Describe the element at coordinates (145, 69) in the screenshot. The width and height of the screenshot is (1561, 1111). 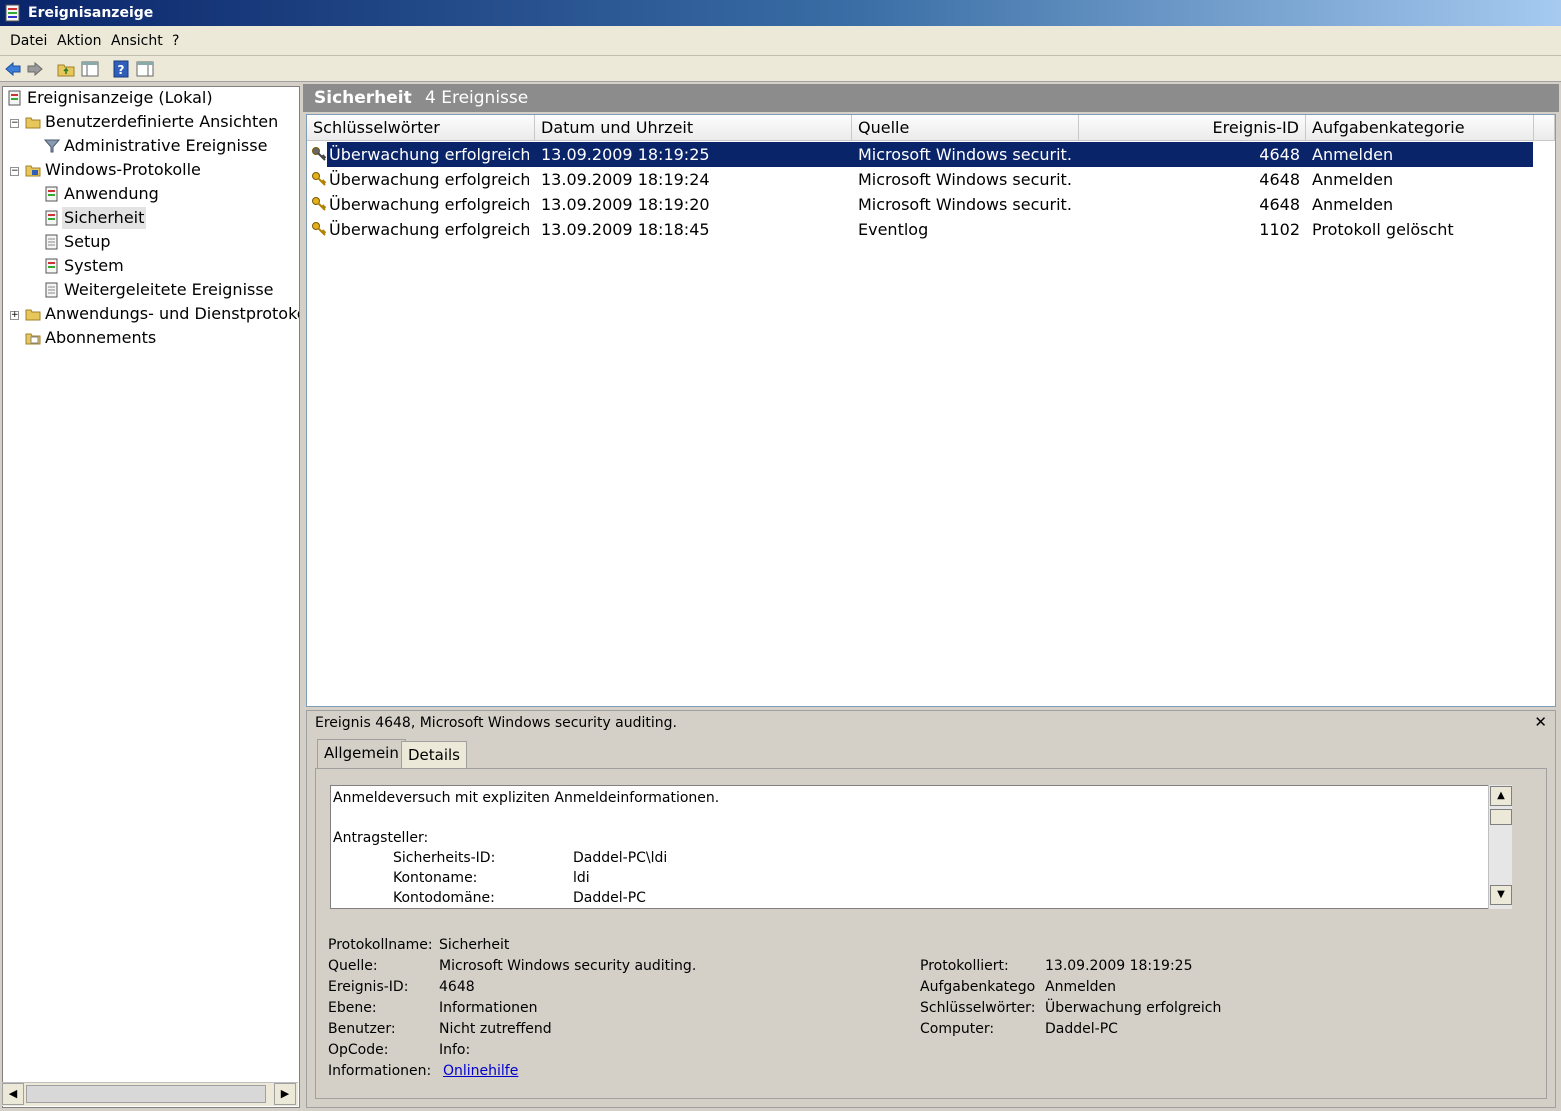
I see `show-hide-action-pane-icon` at that location.